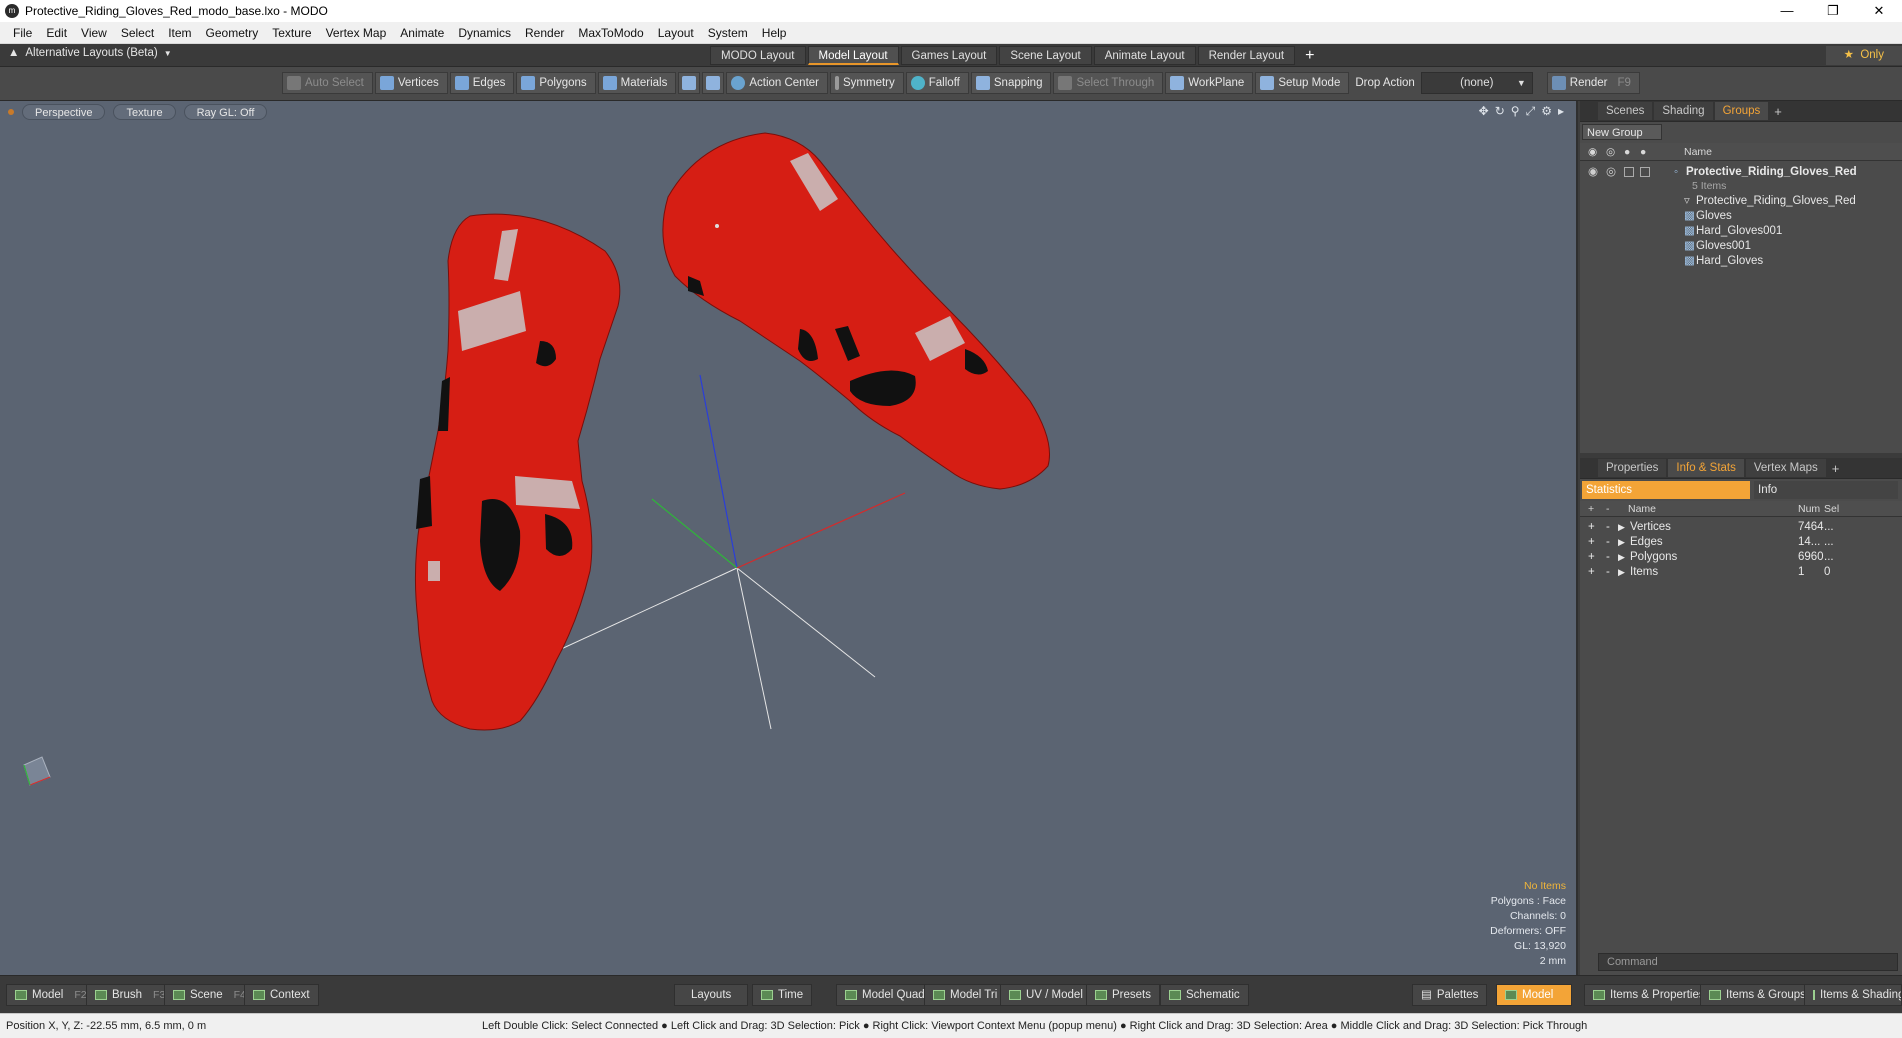 The width and height of the screenshot is (1902, 1038). Describe the element at coordinates (1632, 468) in the screenshot. I see `tab-properties: Properties` at that location.